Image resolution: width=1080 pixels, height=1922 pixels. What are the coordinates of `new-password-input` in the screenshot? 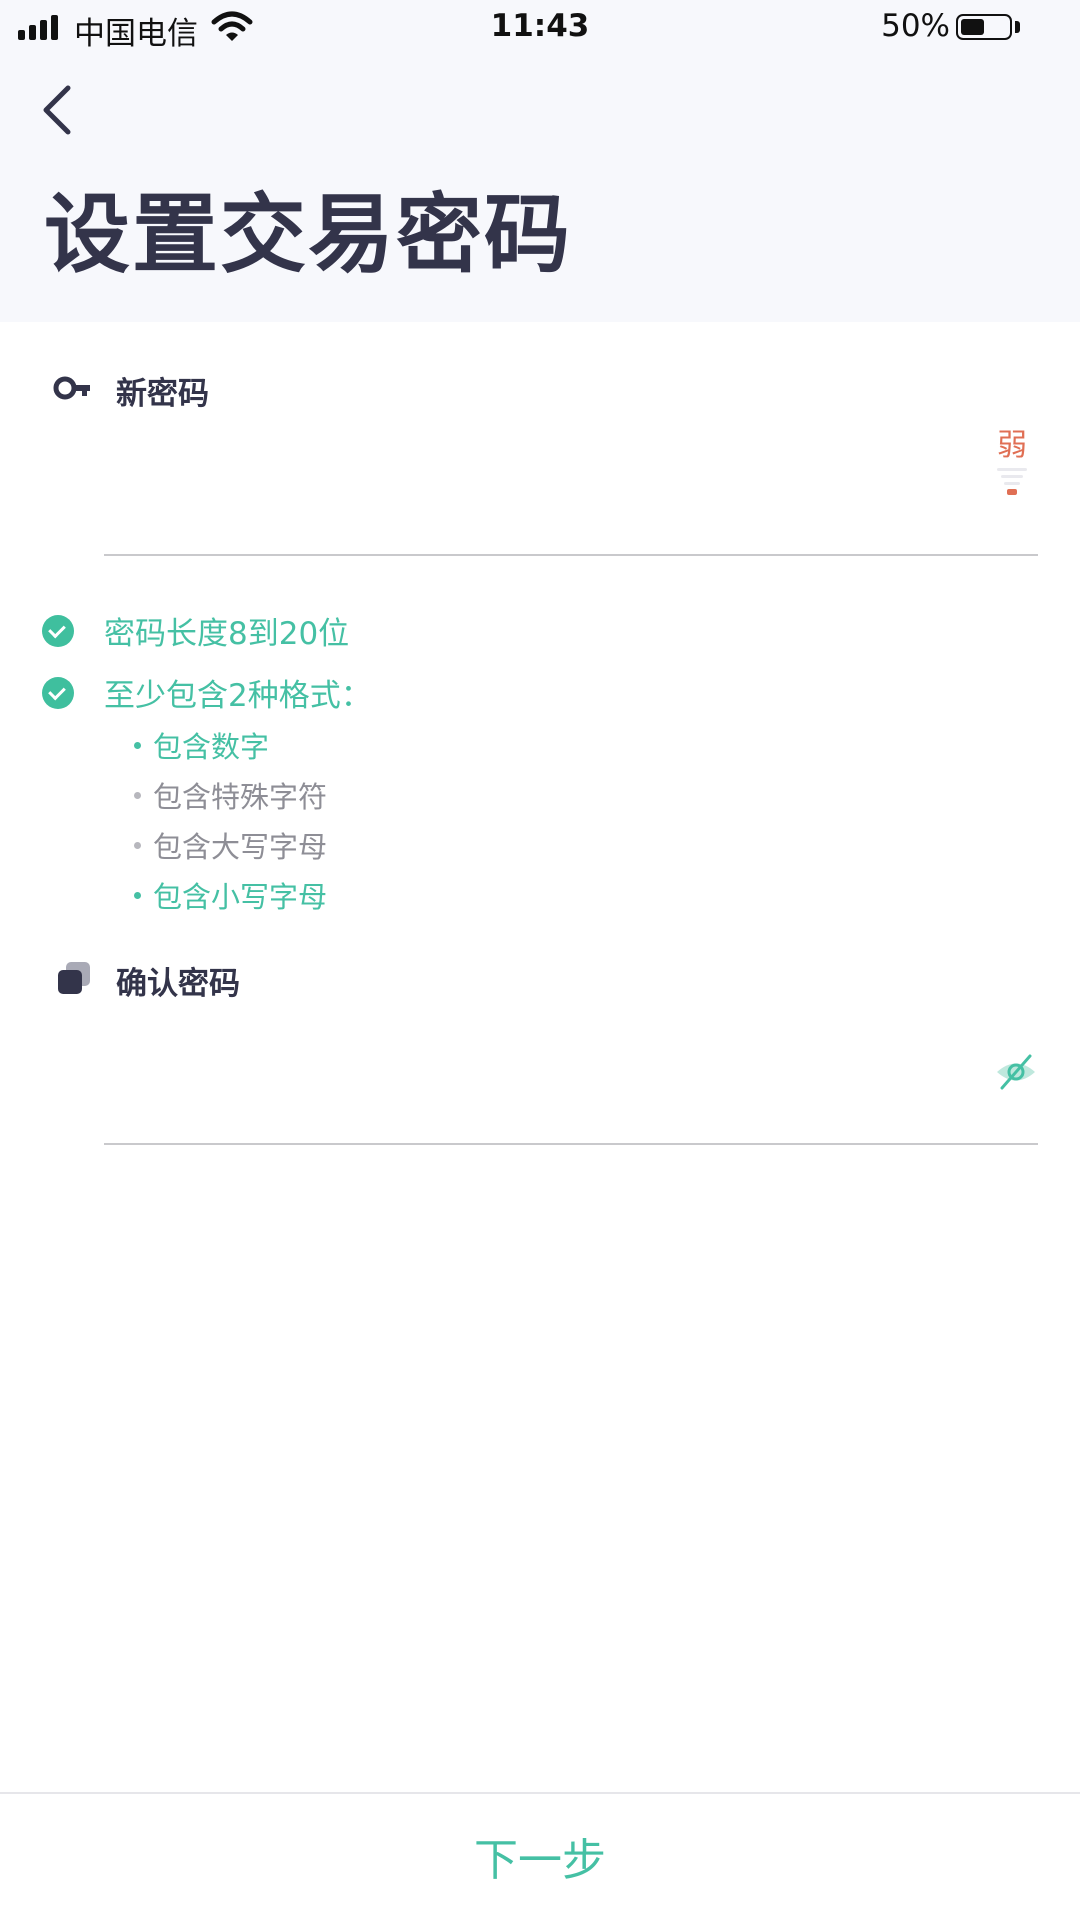 It's located at (536, 511).